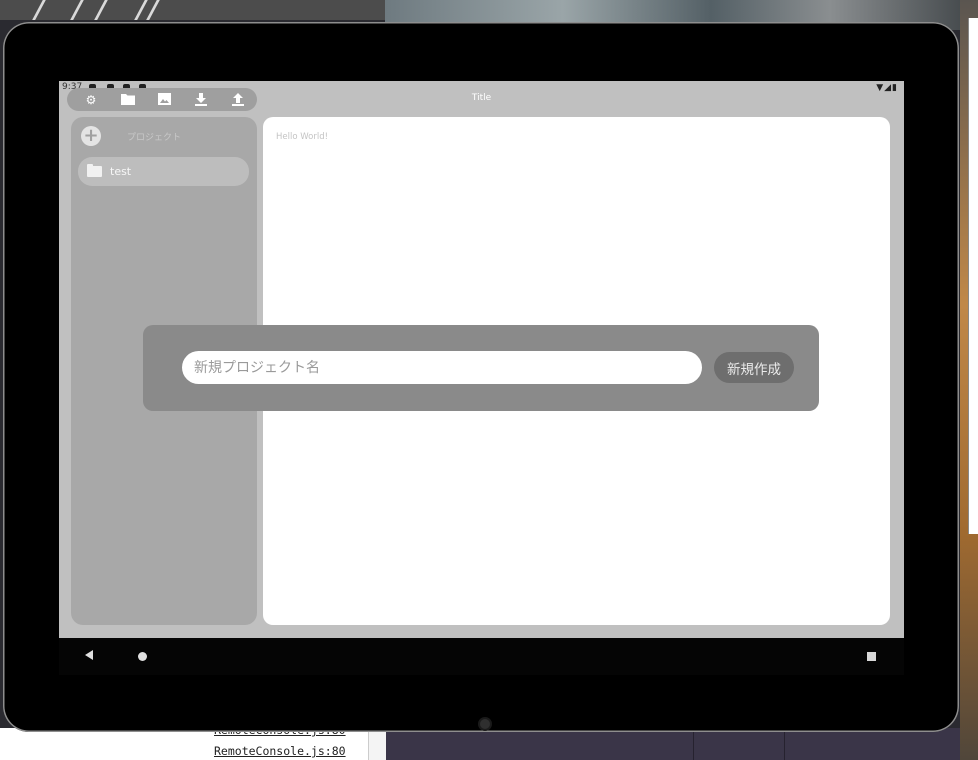 The height and width of the screenshot is (760, 978). What do you see at coordinates (142, 656) in the screenshot?
I see `home-icon` at bounding box center [142, 656].